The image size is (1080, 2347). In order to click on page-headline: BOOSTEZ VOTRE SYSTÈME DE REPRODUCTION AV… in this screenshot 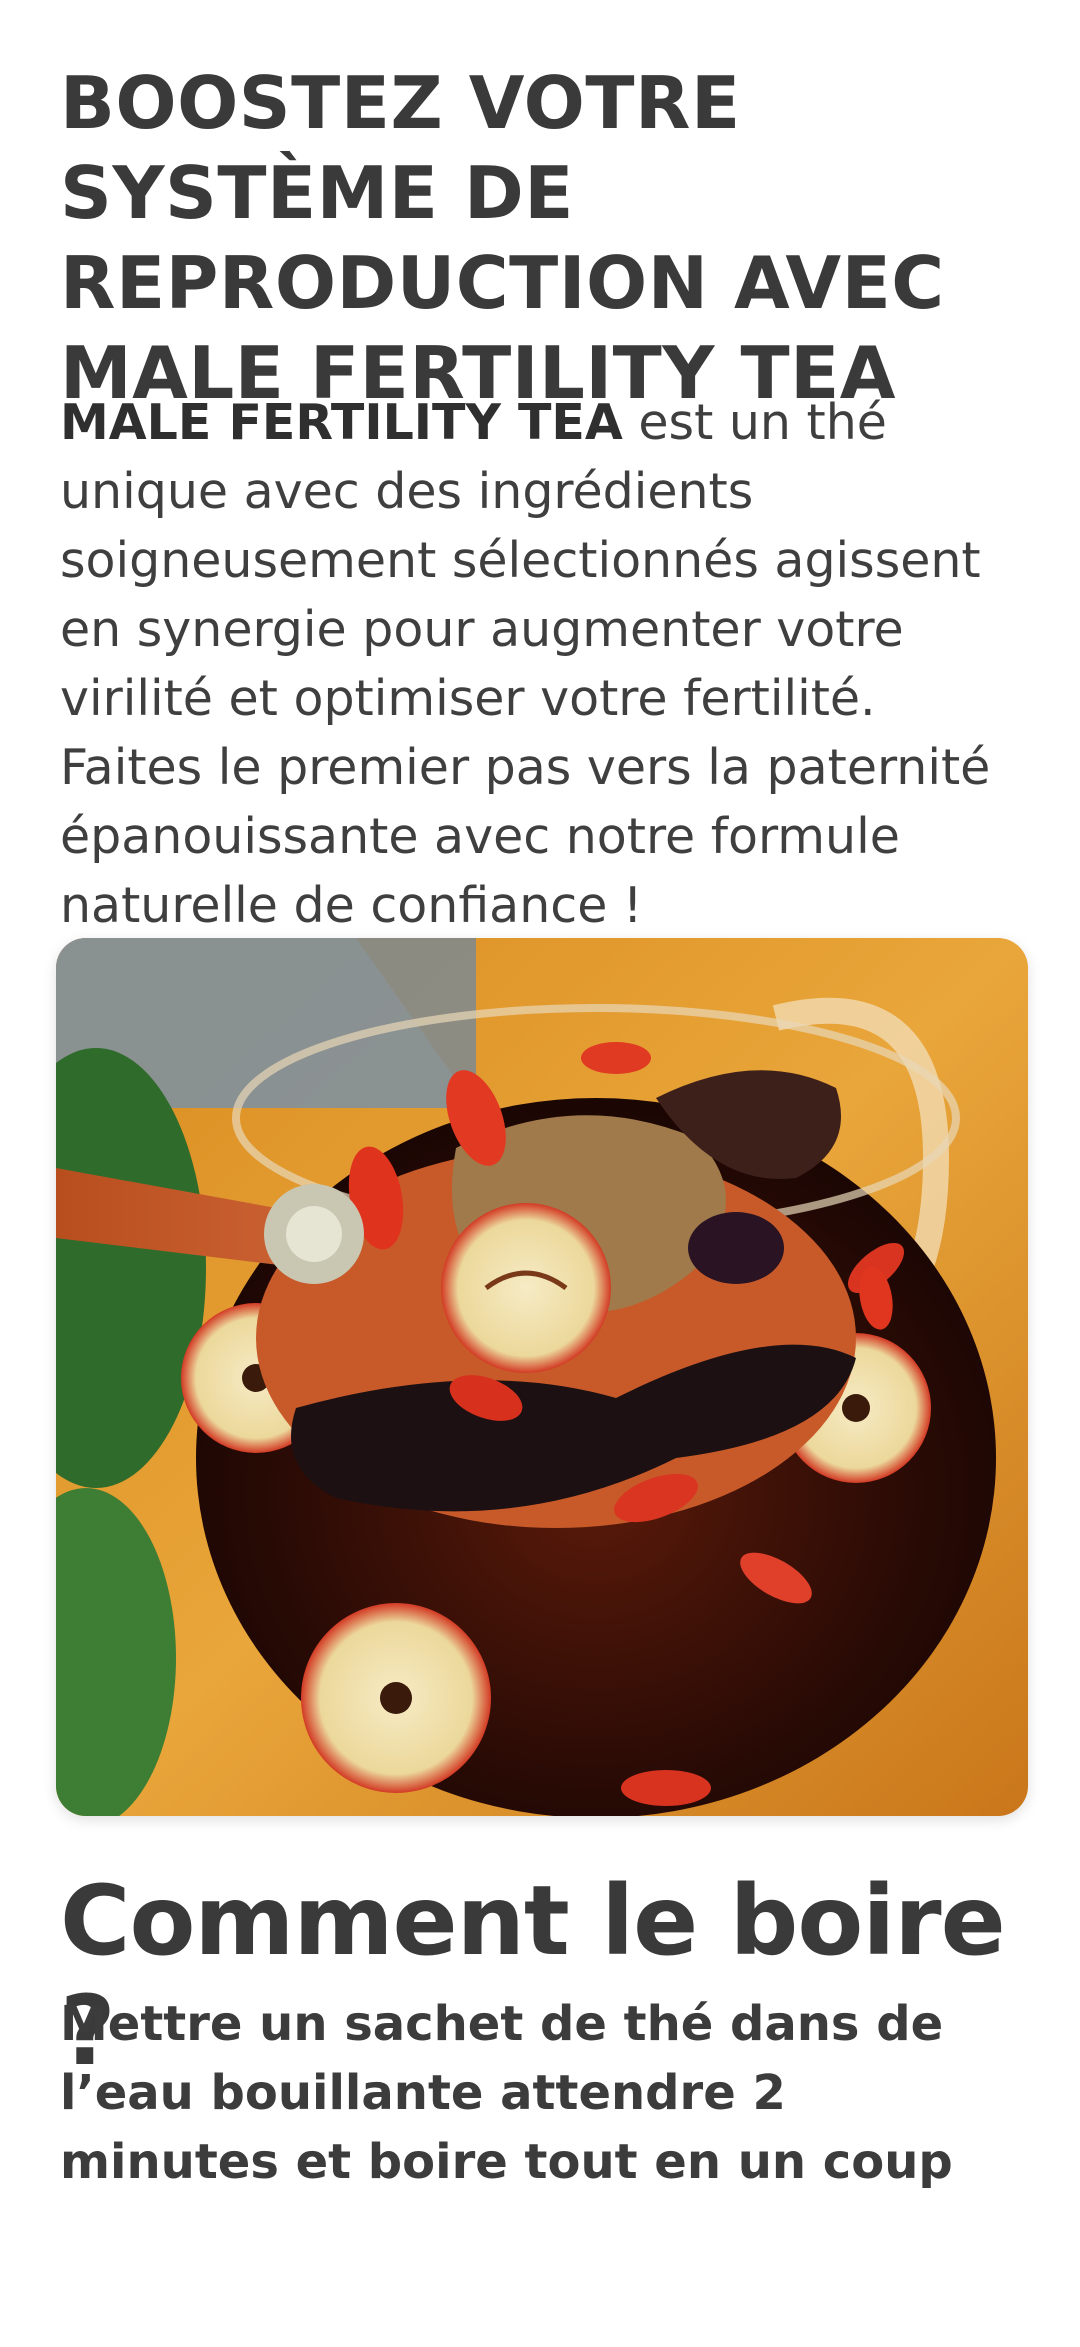, I will do `click(502, 238)`.